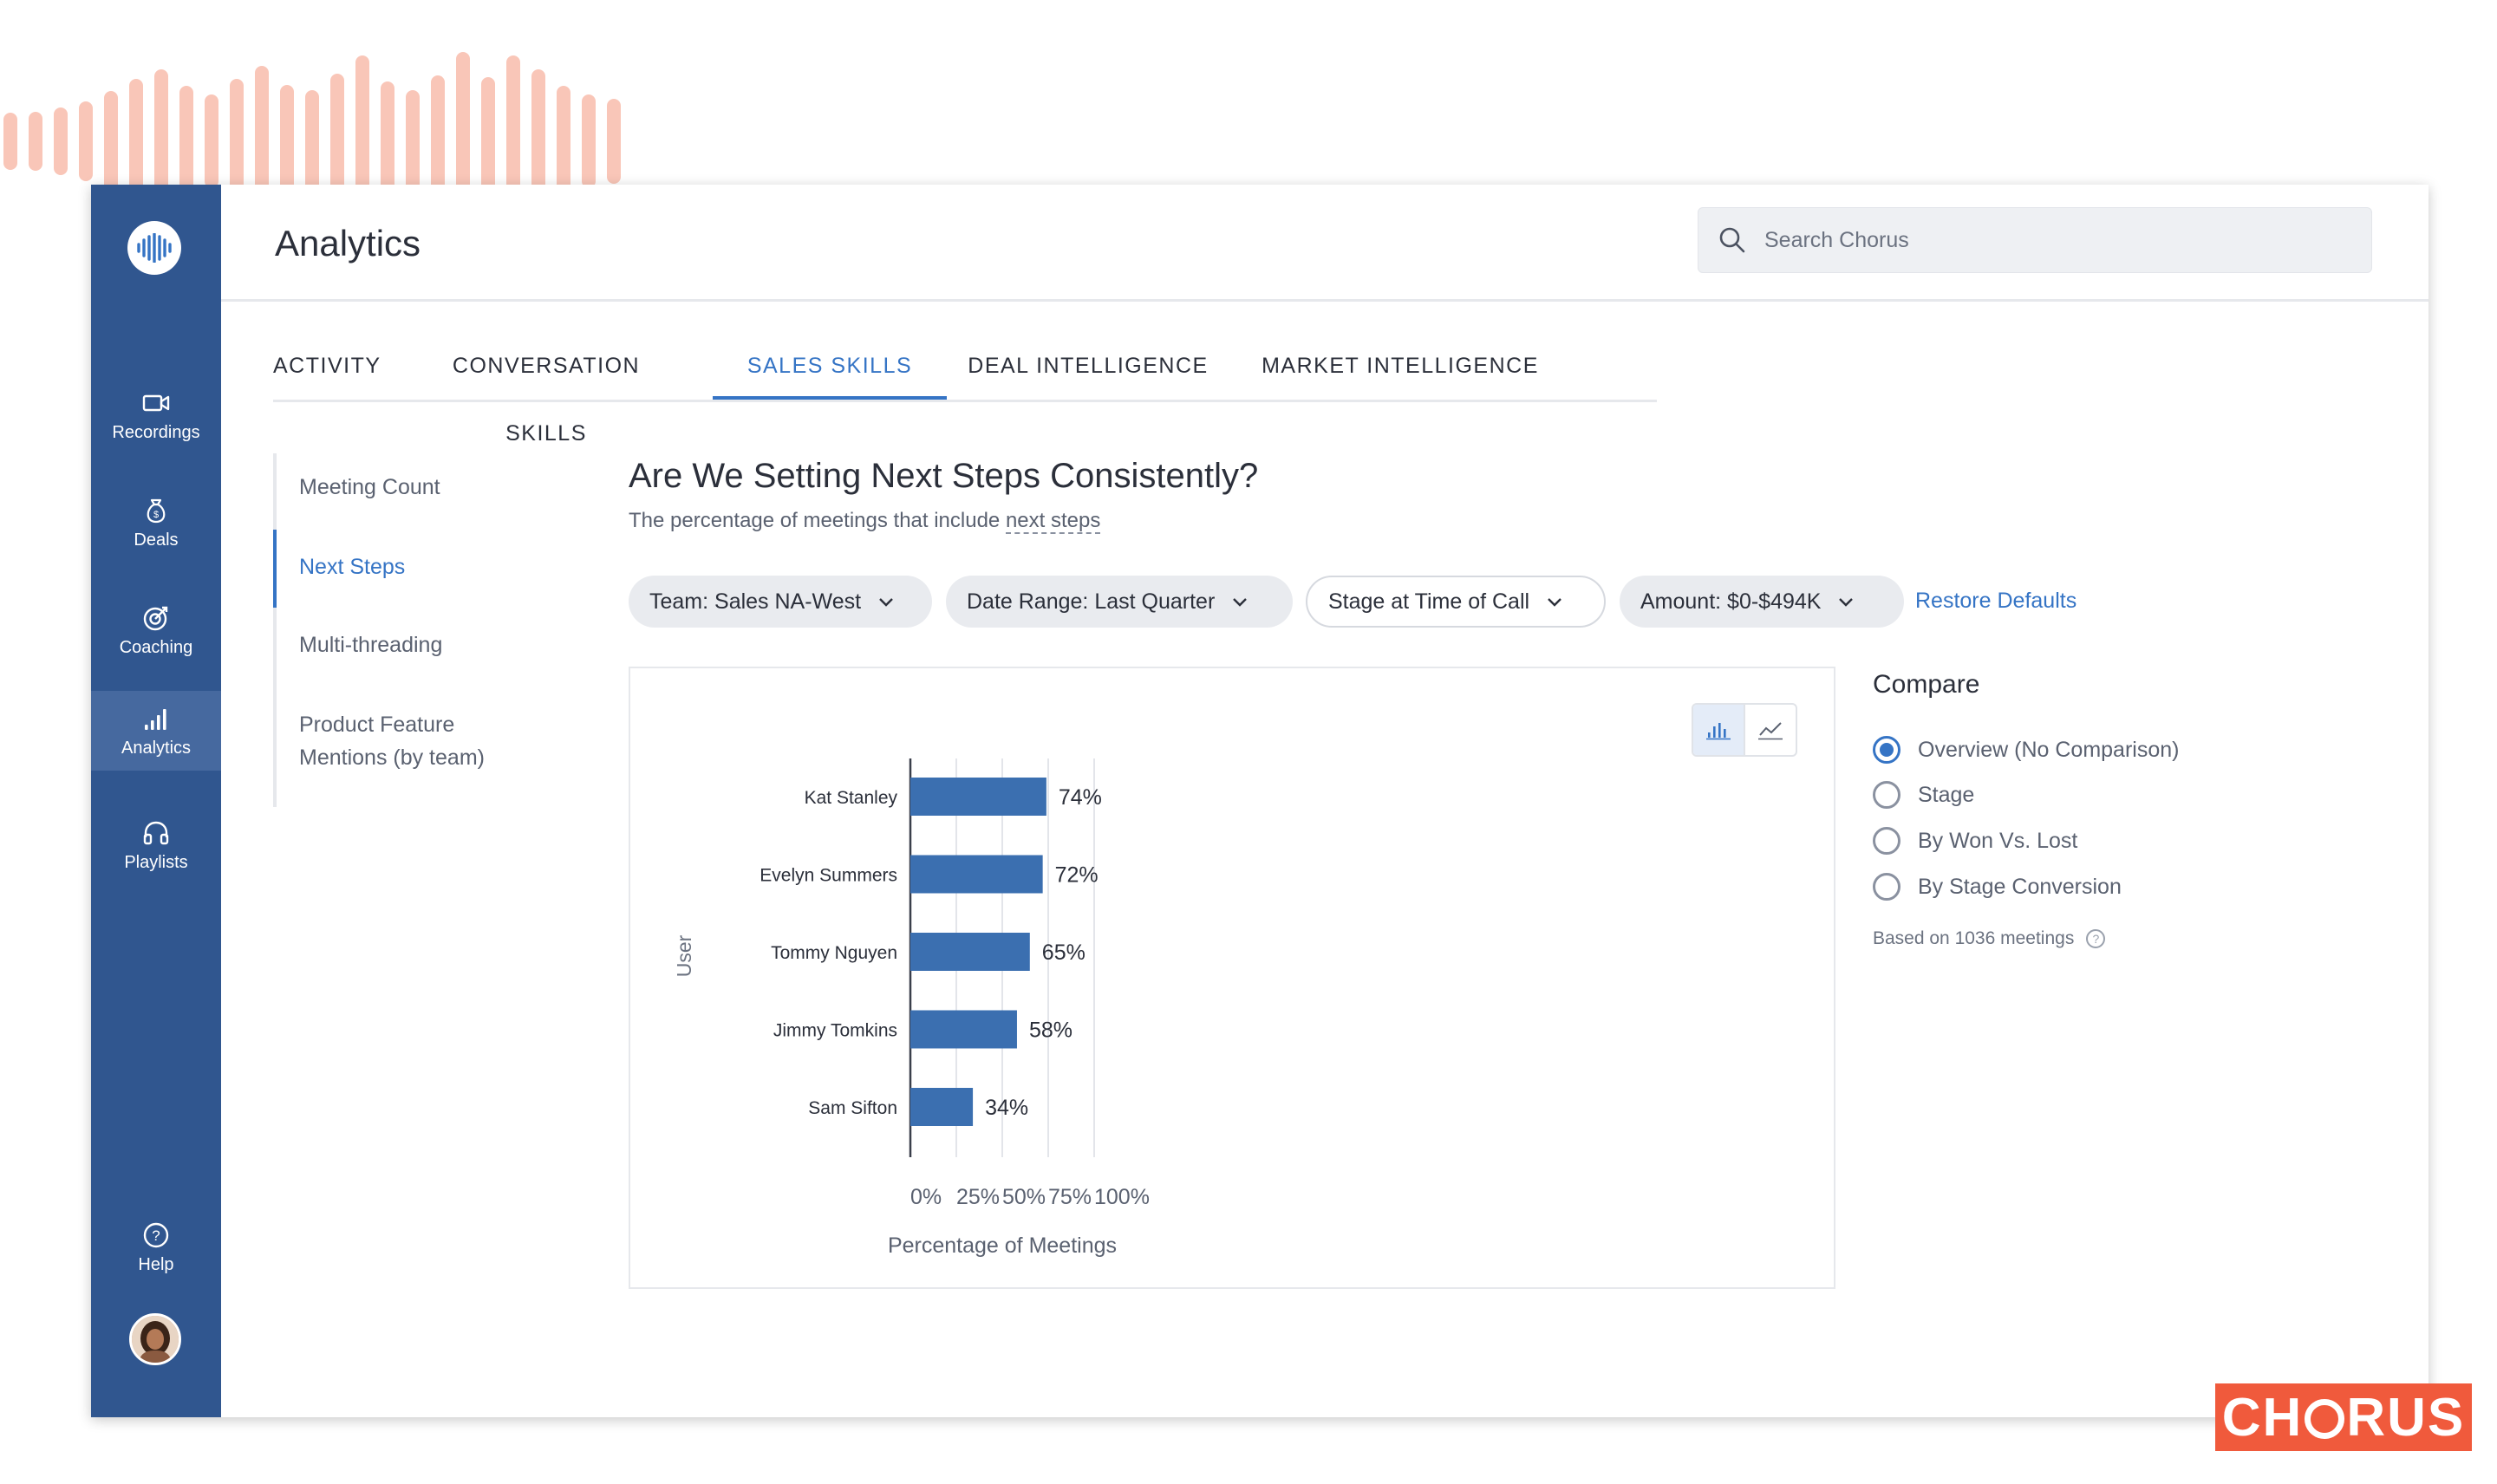 Image resolution: width=2497 pixels, height=1484 pixels. What do you see at coordinates (1064, 953) in the screenshot?
I see `bar-value-label: 65%` at bounding box center [1064, 953].